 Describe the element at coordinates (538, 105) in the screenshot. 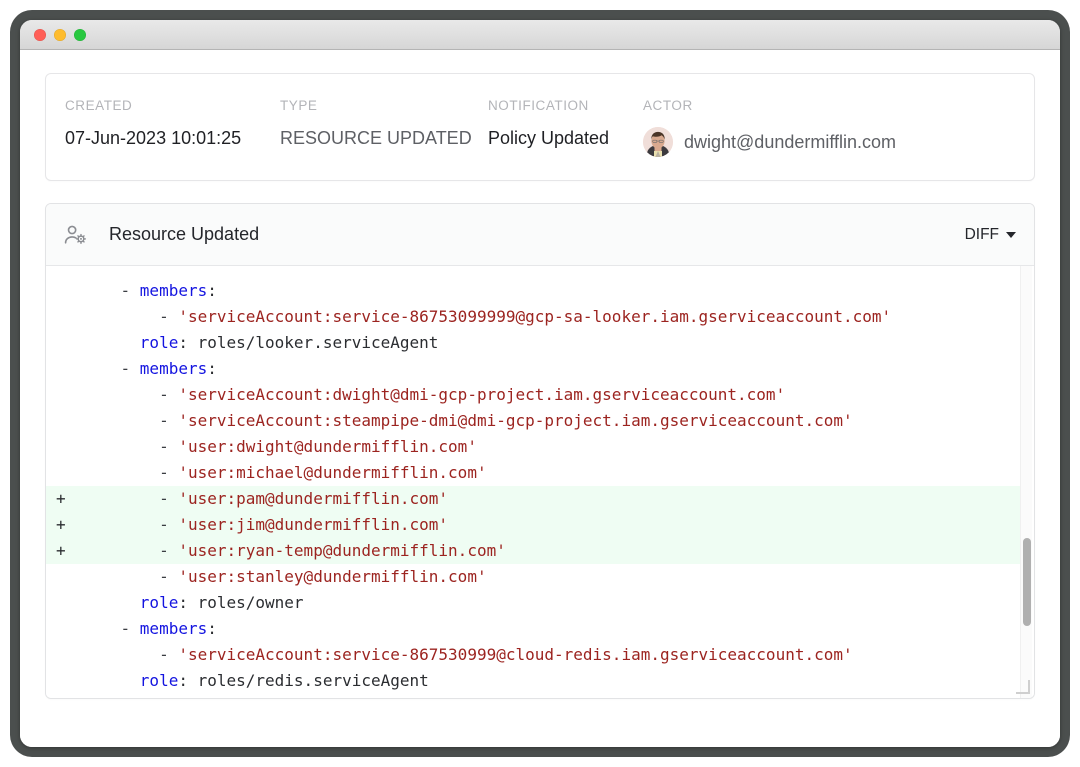

I see `notification-label: NOTIFICATION` at that location.